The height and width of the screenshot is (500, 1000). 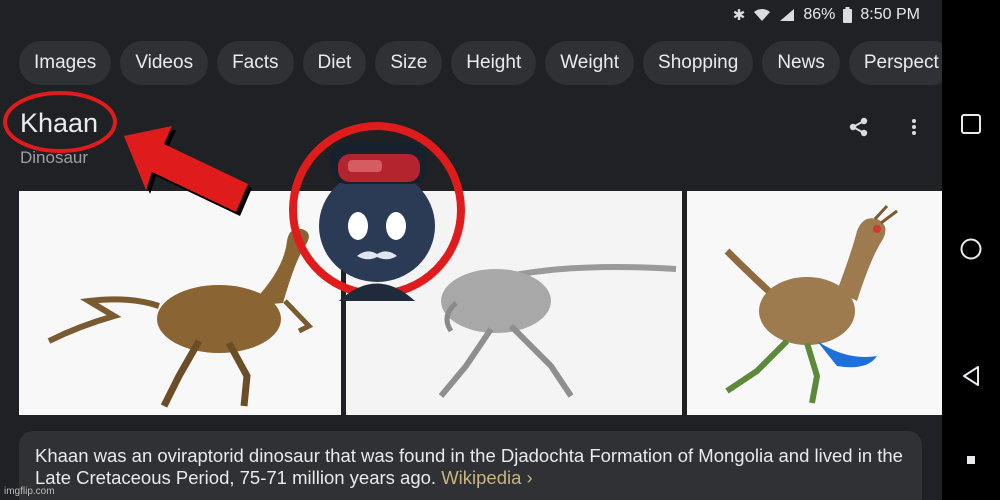 What do you see at coordinates (164, 63) in the screenshot?
I see `chip-videos: Videos` at bounding box center [164, 63].